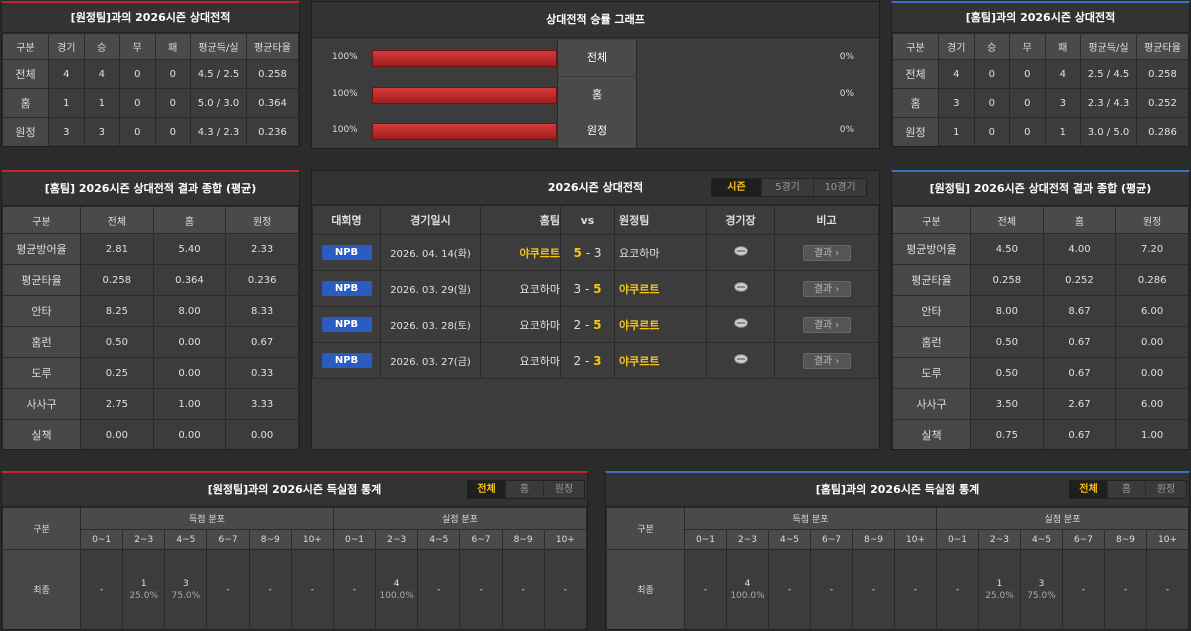 This screenshot has width=1191, height=631. I want to click on bin-header: 8~9, so click(873, 539).